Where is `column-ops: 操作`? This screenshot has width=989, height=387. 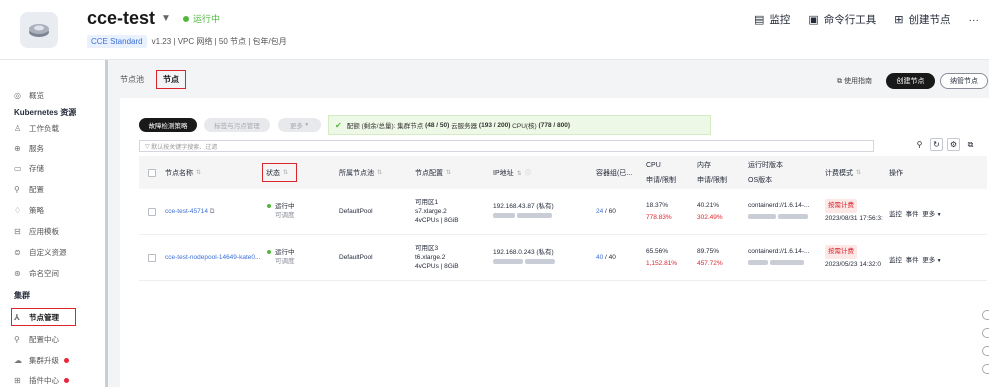 column-ops: 操作 is located at coordinates (896, 172).